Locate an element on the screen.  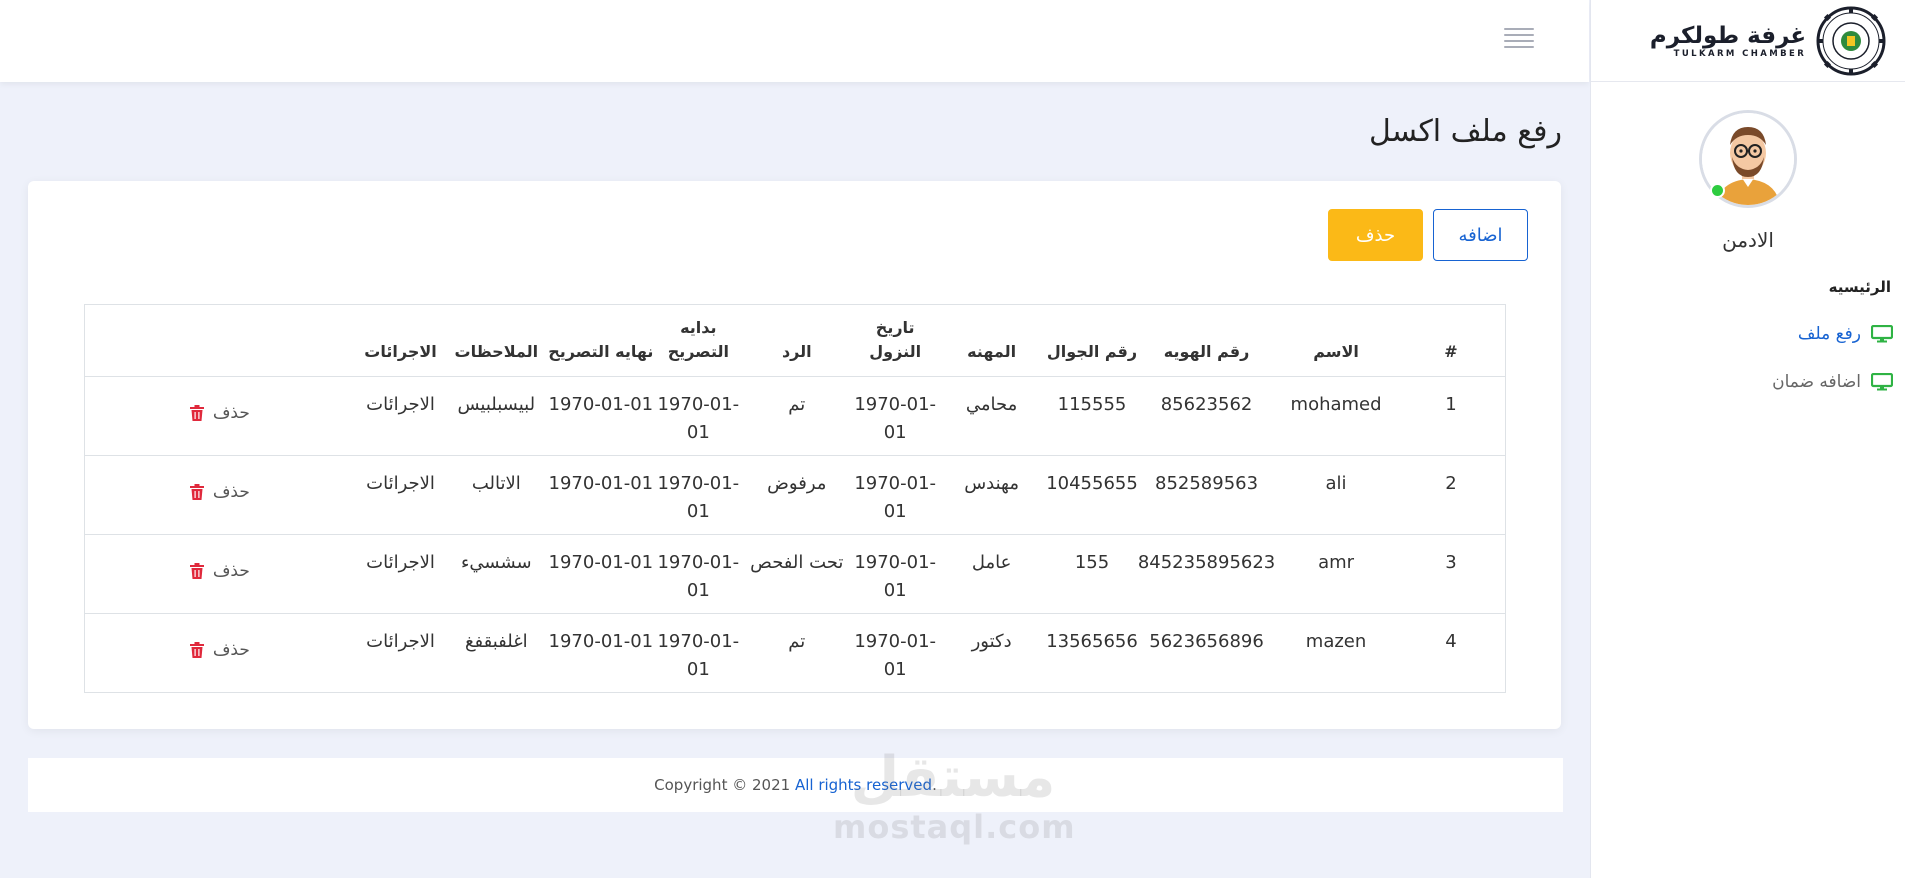
table-cell: 115555 is located at coordinates (1092, 416).